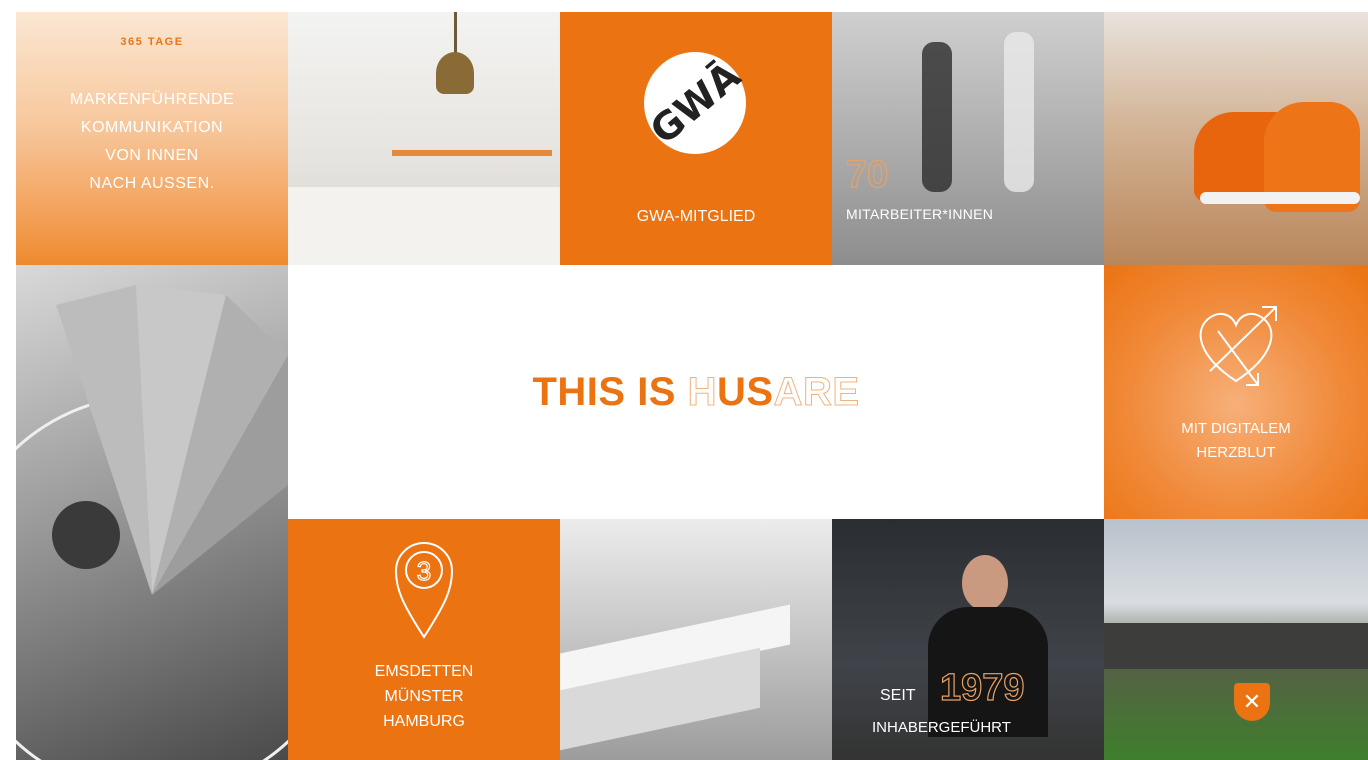 This screenshot has height=760, width=1368. What do you see at coordinates (152, 183) in the screenshot?
I see `claim-line: NACH AUSSEN.` at bounding box center [152, 183].